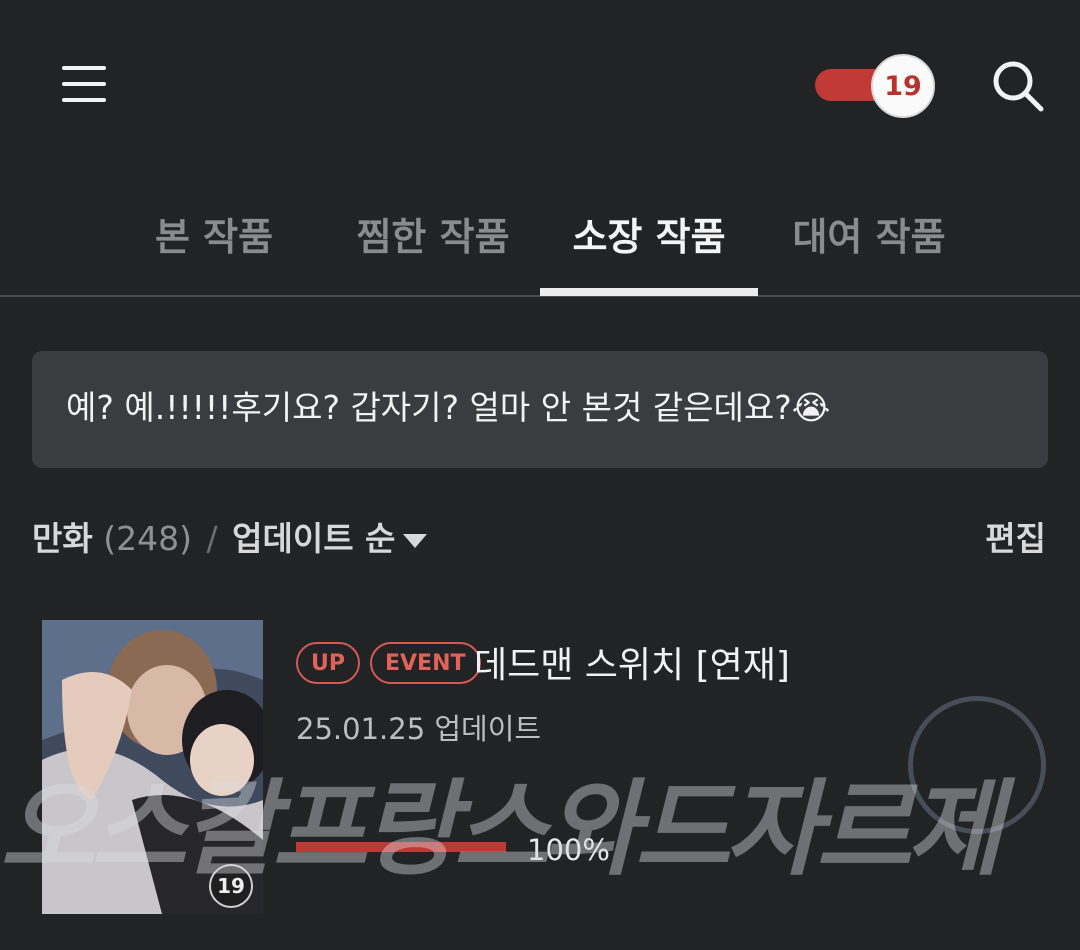 The height and width of the screenshot is (950, 1080). I want to click on list-header: 만화 (248) / 업데이트 순 편집, so click(540, 537).